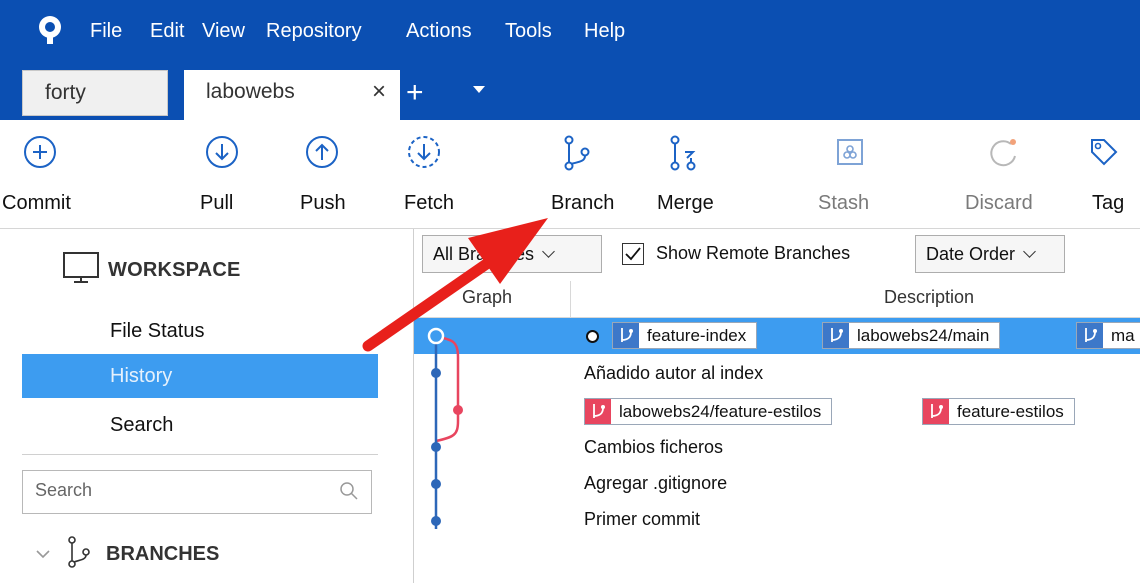 The height and width of the screenshot is (583, 1140). I want to click on sidebar-item-file-status: File Status, so click(200, 331).